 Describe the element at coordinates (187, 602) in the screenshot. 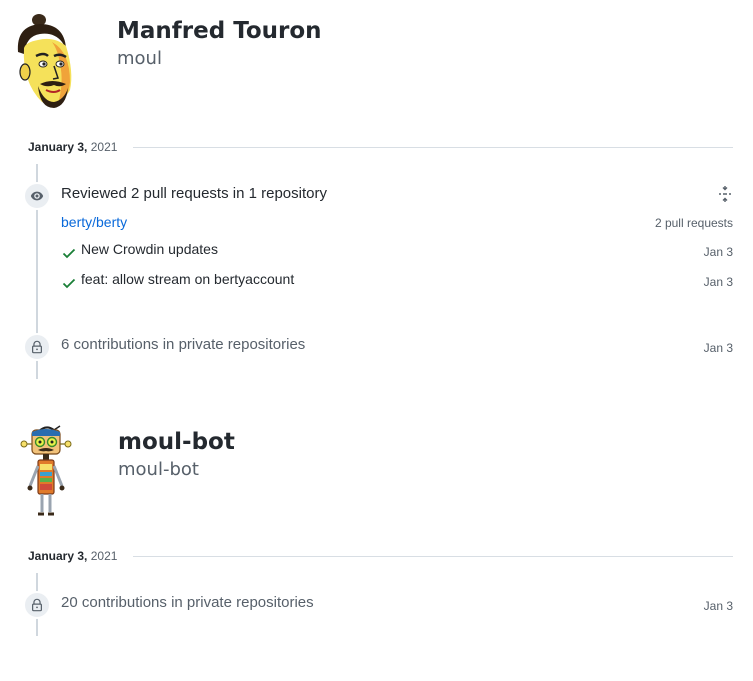

I see `private-contributions-text: 20 contributions in private repositories` at that location.